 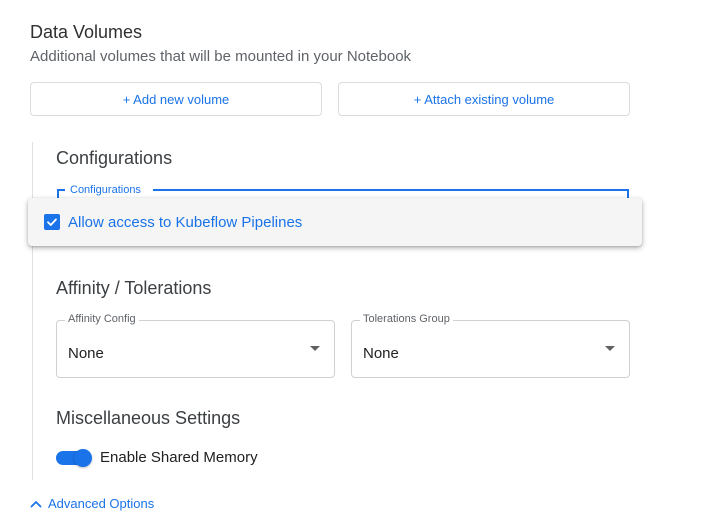 What do you see at coordinates (484, 99) in the screenshot?
I see `attach-existing-volume-button: + Attach existing volume` at bounding box center [484, 99].